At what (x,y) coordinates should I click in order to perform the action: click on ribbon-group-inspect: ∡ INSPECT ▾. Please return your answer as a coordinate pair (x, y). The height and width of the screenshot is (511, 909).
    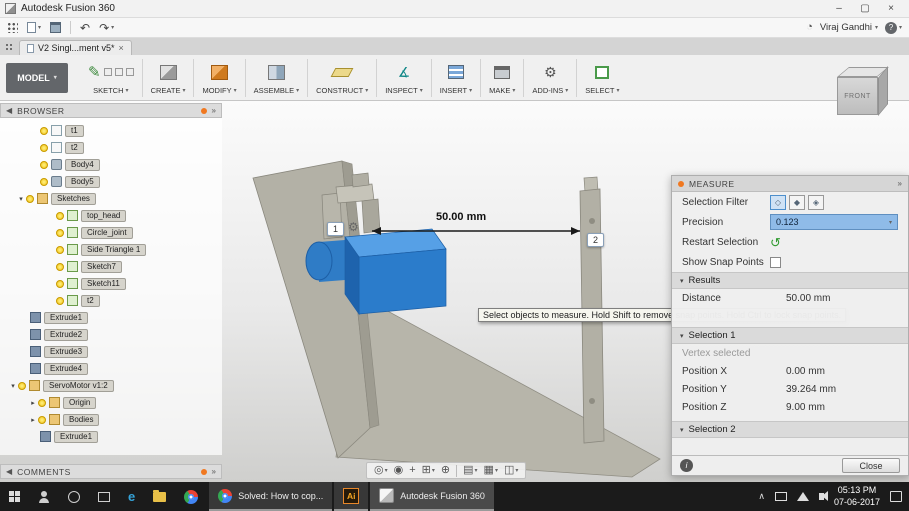
    Looking at the image, I should click on (404, 78).